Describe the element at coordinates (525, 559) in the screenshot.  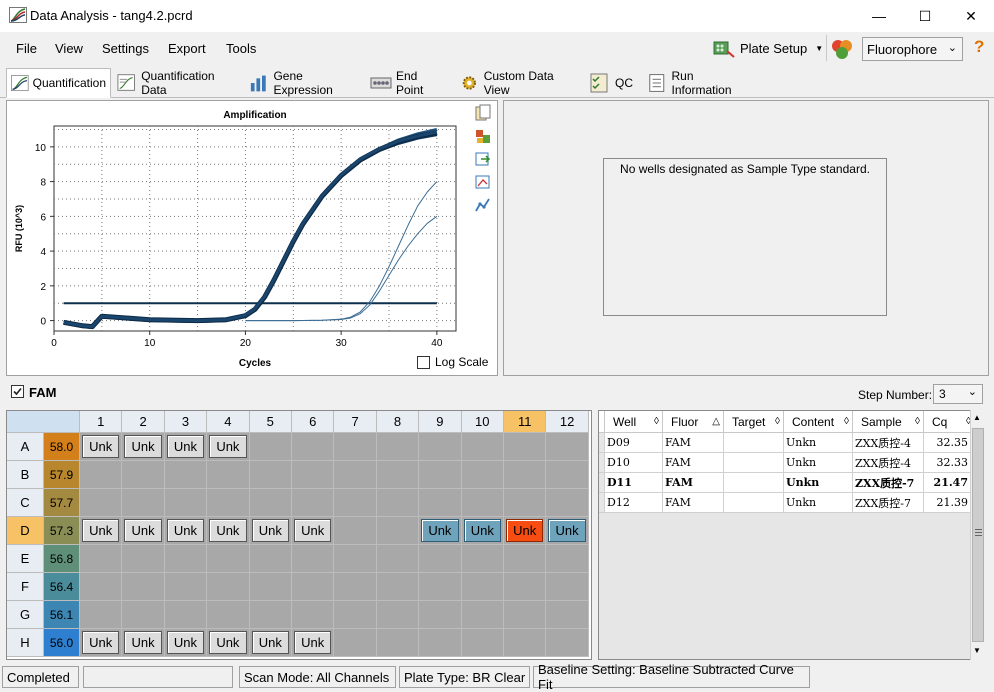
I see `plate-well-E11` at that location.